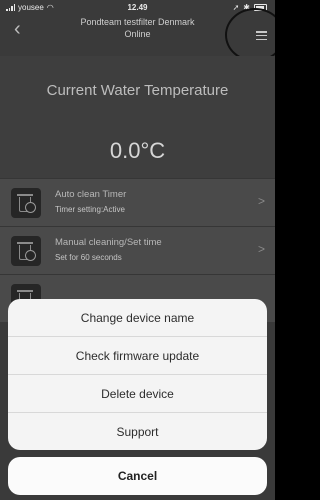 The width and height of the screenshot is (320, 500). I want to click on location-icon: ➚, so click(236, 7).